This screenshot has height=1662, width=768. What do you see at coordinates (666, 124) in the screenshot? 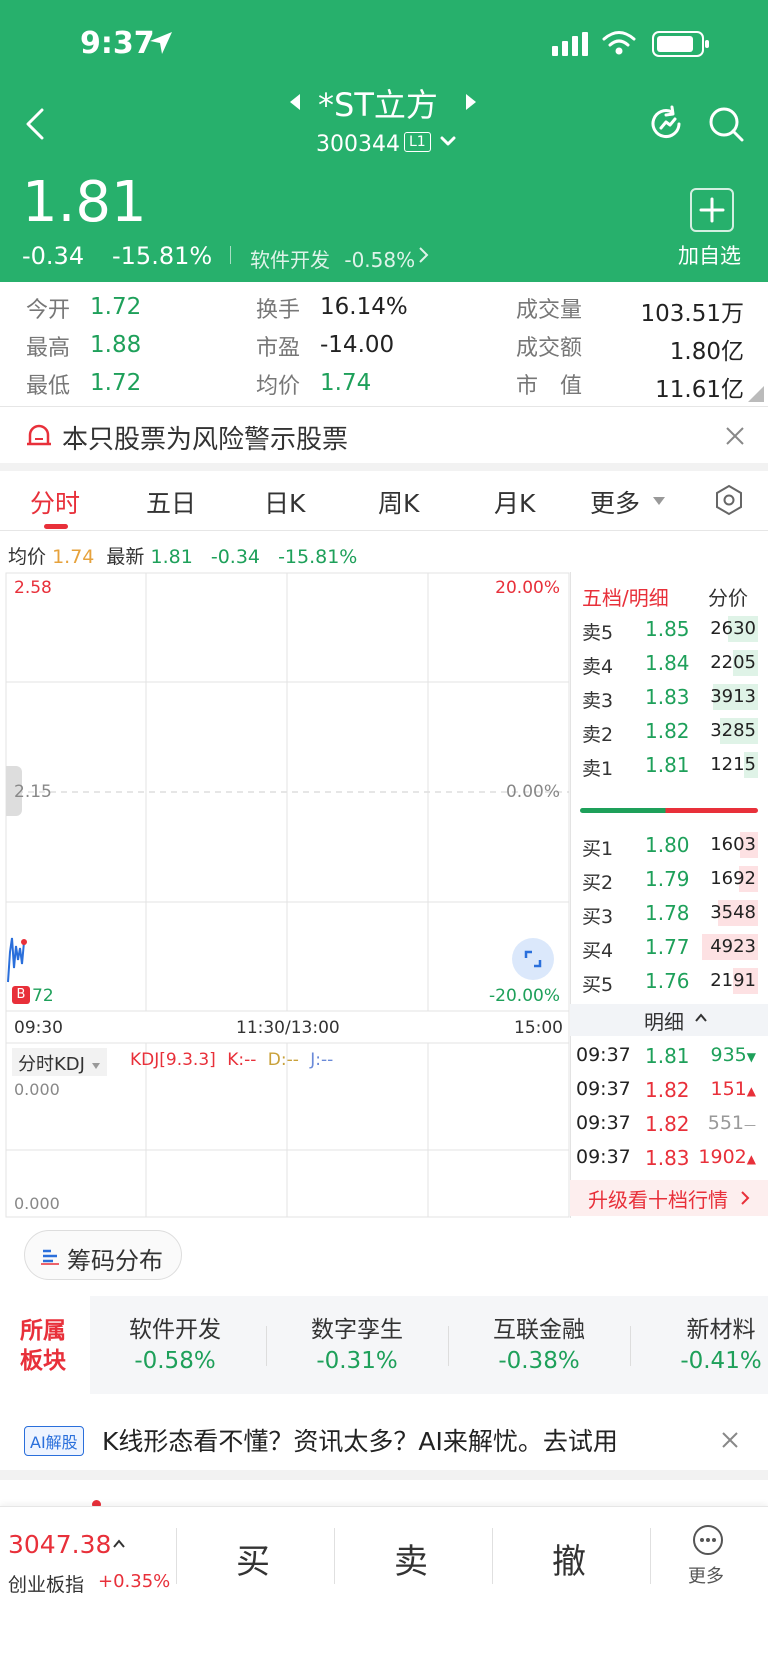
I see `refresh-icon` at bounding box center [666, 124].